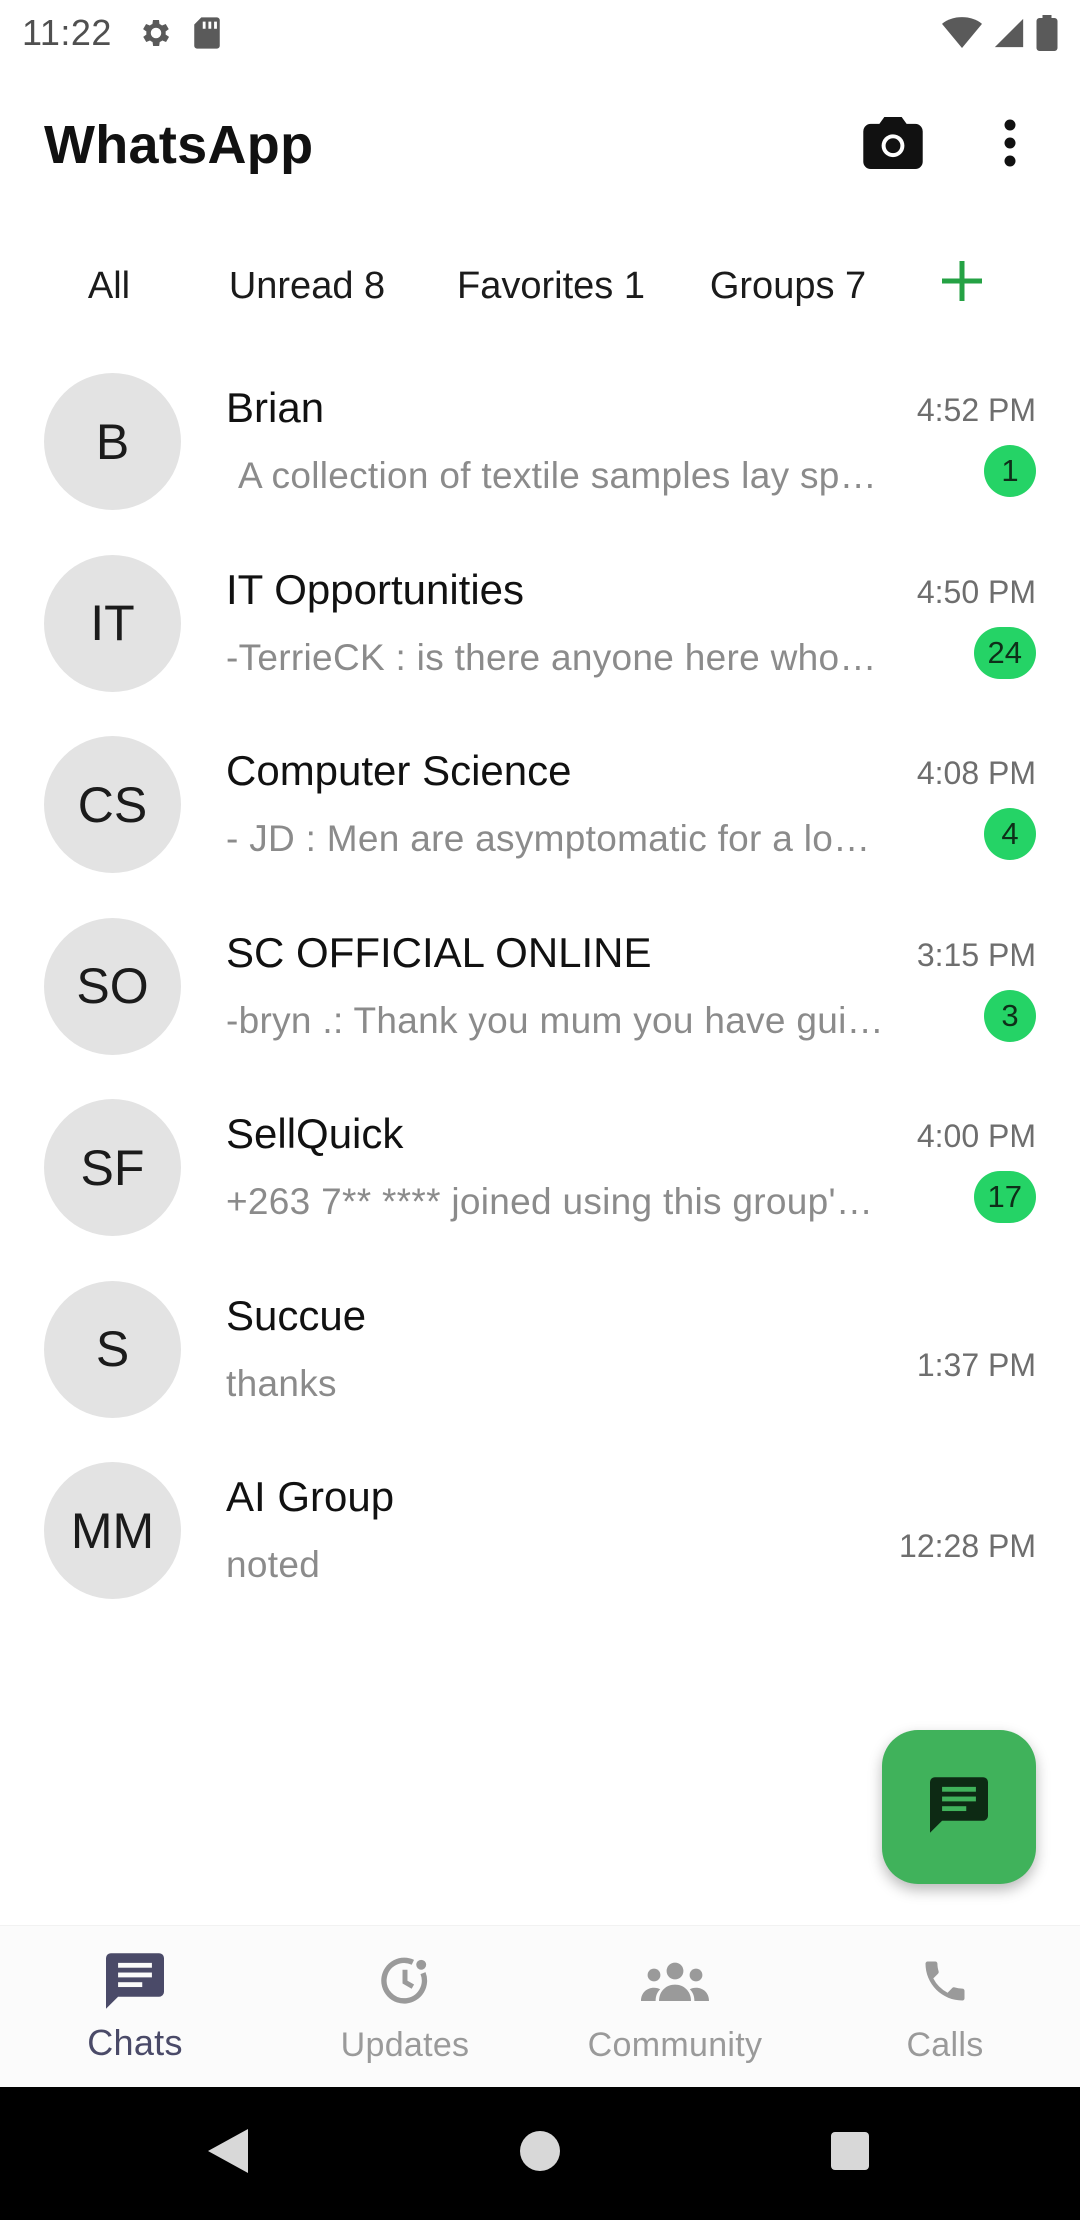 This screenshot has height=2220, width=1080. I want to click on chat-time: 1:37 PM, so click(976, 1364).